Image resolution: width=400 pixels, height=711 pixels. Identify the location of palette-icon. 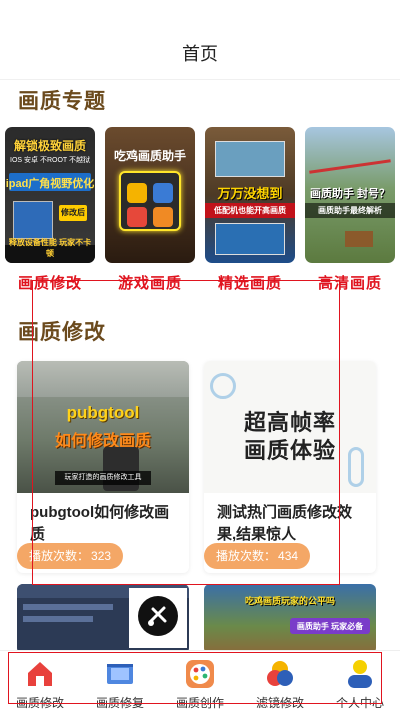
(200, 674).